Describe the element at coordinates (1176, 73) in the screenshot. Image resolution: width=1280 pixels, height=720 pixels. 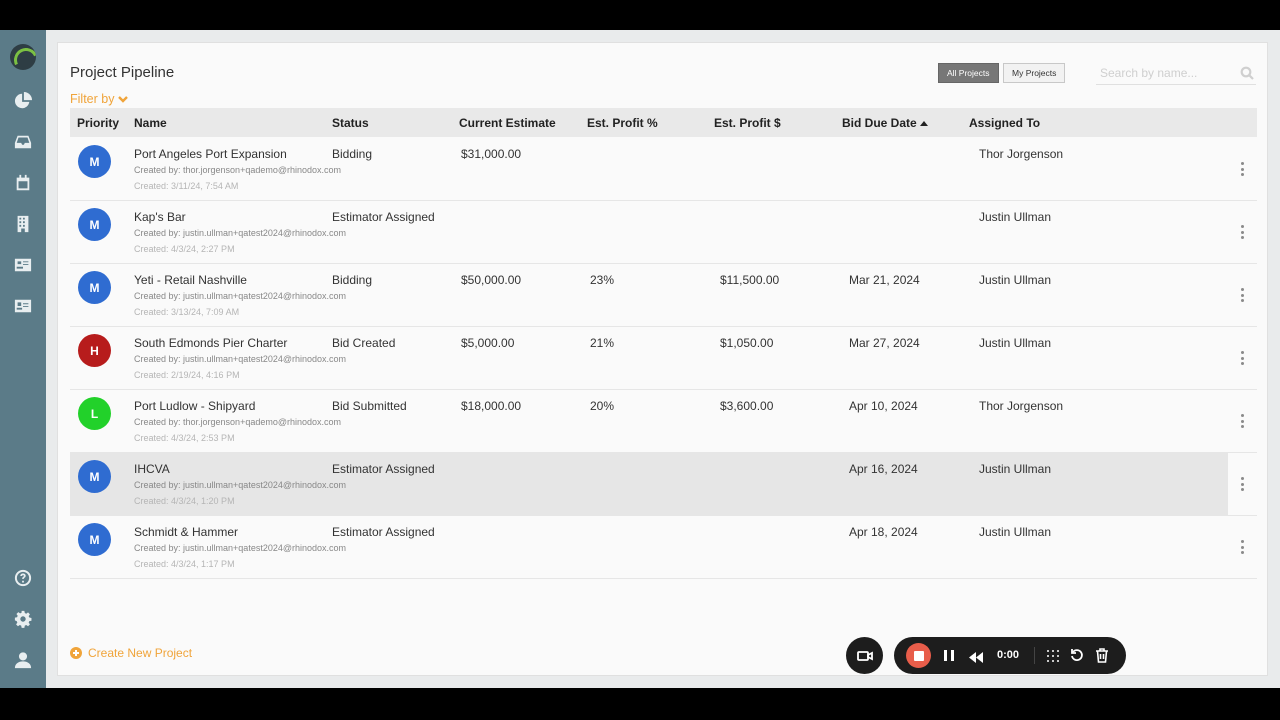
I see `search-input` at that location.